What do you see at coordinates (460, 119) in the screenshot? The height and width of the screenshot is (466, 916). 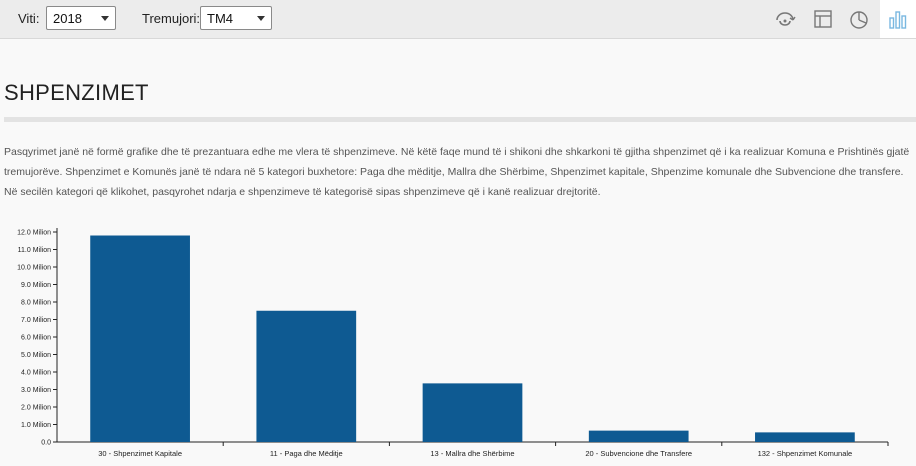 I see `title-divider` at bounding box center [460, 119].